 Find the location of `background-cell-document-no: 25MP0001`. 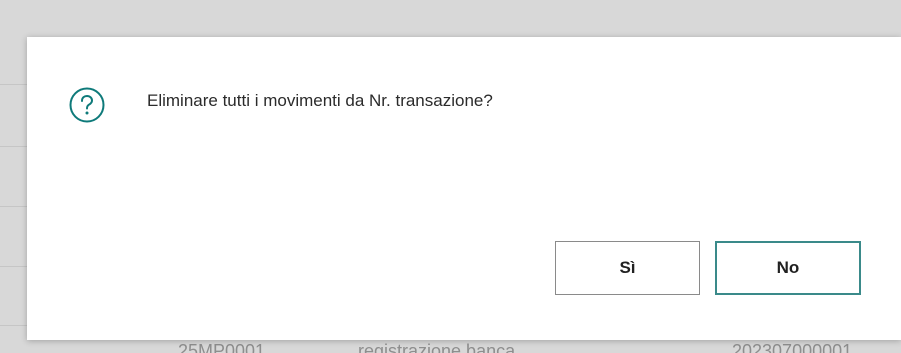

background-cell-document-no: 25MP0001 is located at coordinates (222, 347).